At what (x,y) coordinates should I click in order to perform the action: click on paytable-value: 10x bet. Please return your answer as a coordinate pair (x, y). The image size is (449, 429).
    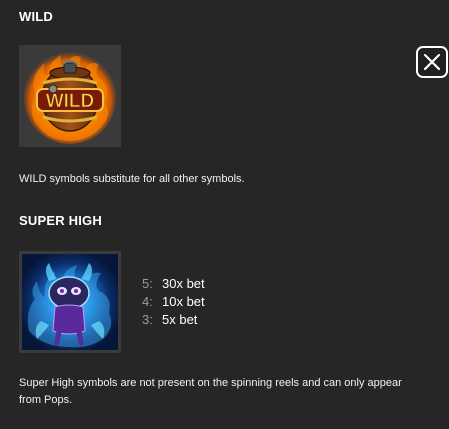
    Looking at the image, I should click on (183, 301).